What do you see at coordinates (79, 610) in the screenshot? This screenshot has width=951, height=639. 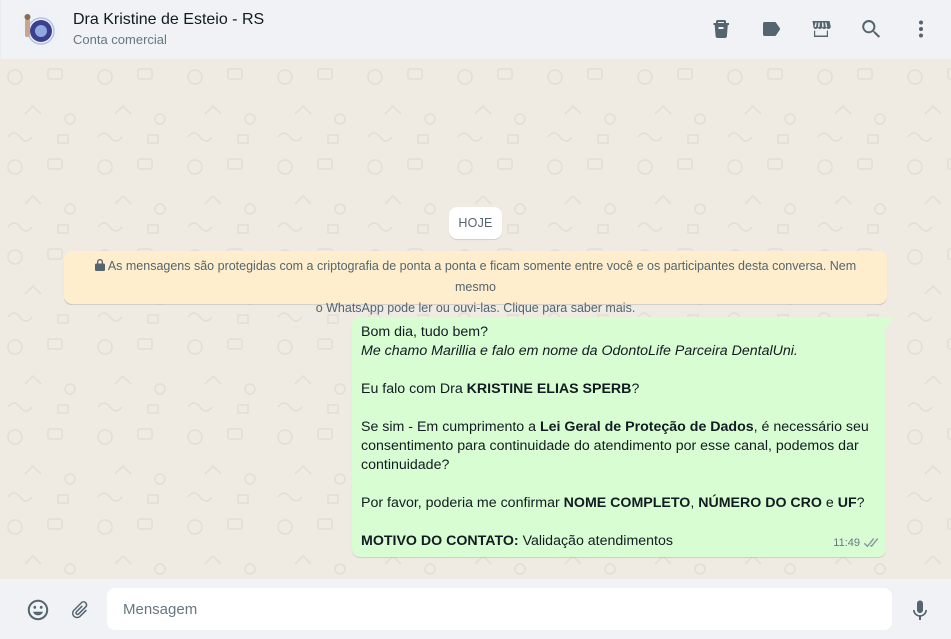 I see `attach-icon` at bounding box center [79, 610].